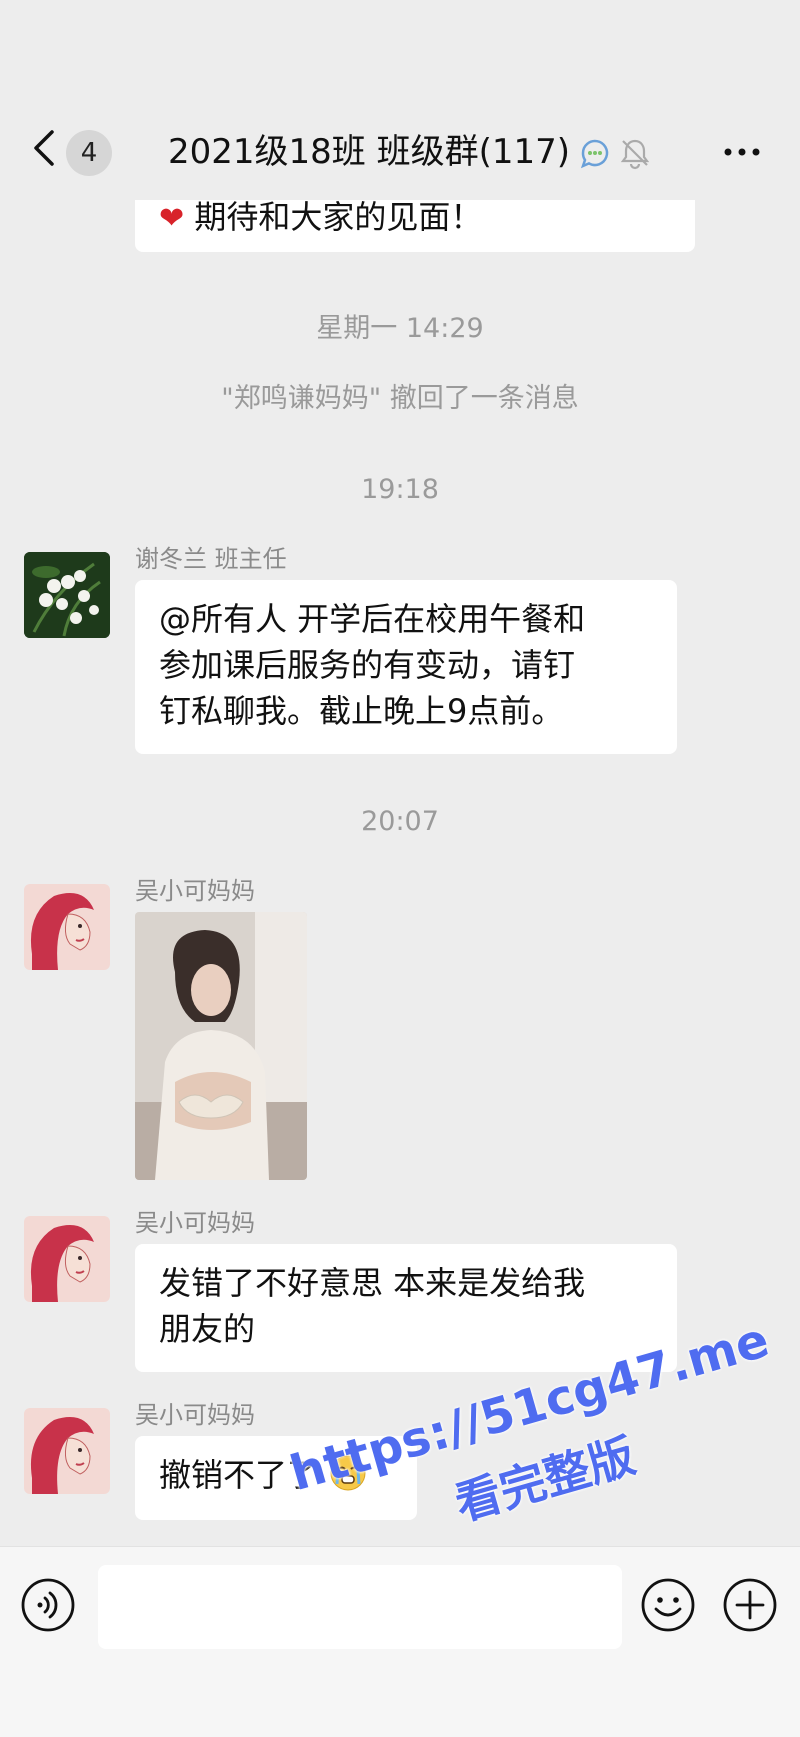  I want to click on lily-of-the-valley-avatar-icon, so click(67, 595).